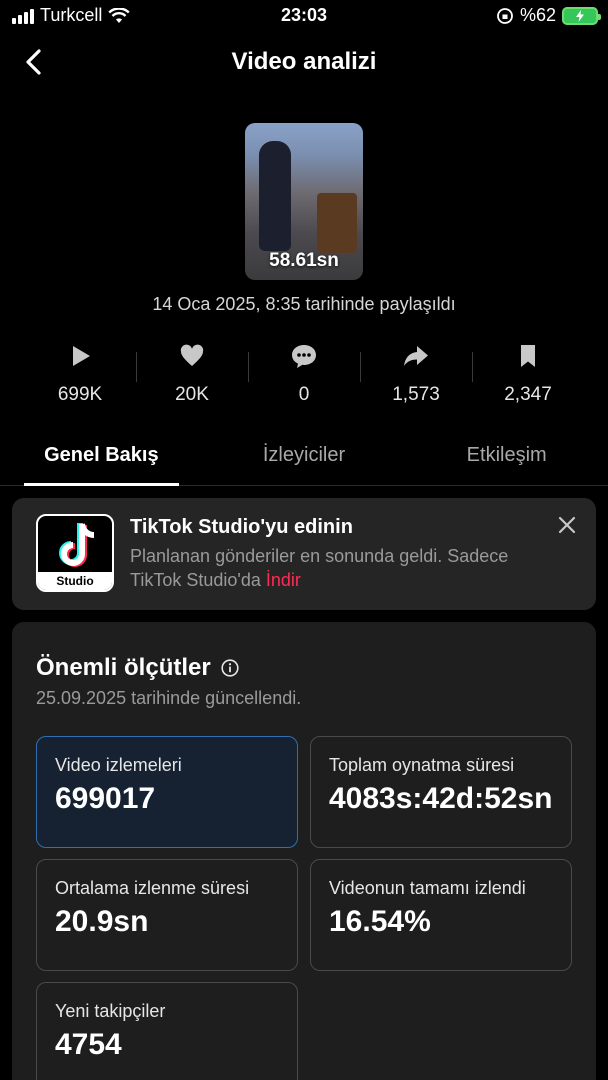  What do you see at coordinates (528, 356) in the screenshot?
I see `bookmark-icon` at bounding box center [528, 356].